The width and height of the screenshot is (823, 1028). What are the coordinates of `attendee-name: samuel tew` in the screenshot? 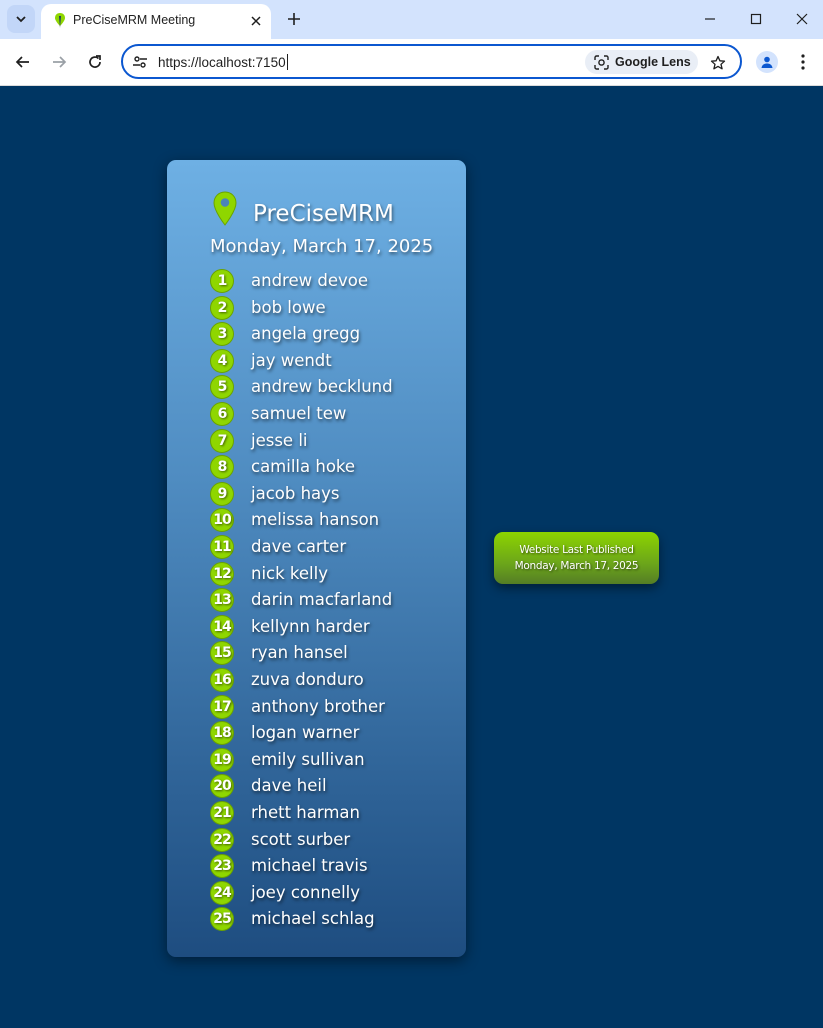 It's located at (299, 413).